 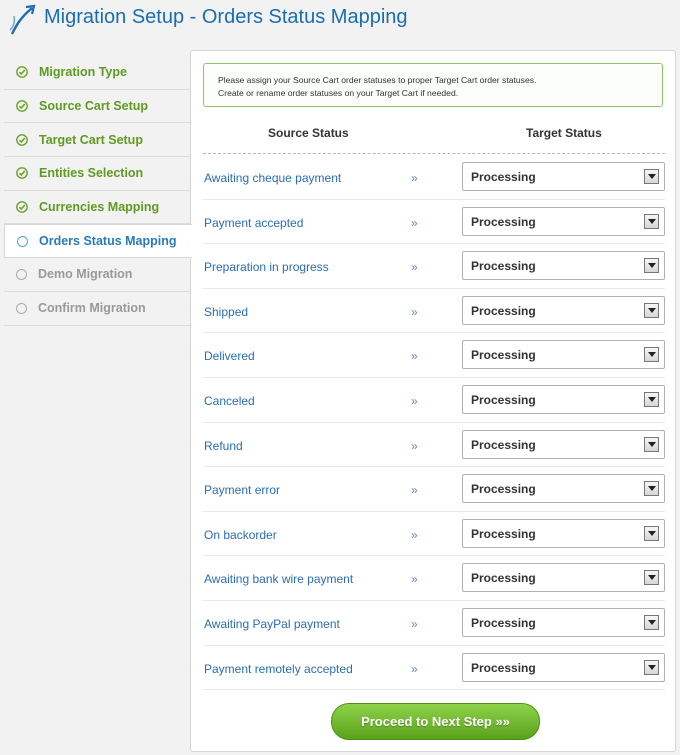 I want to click on logo-icon, so click(x=22, y=19).